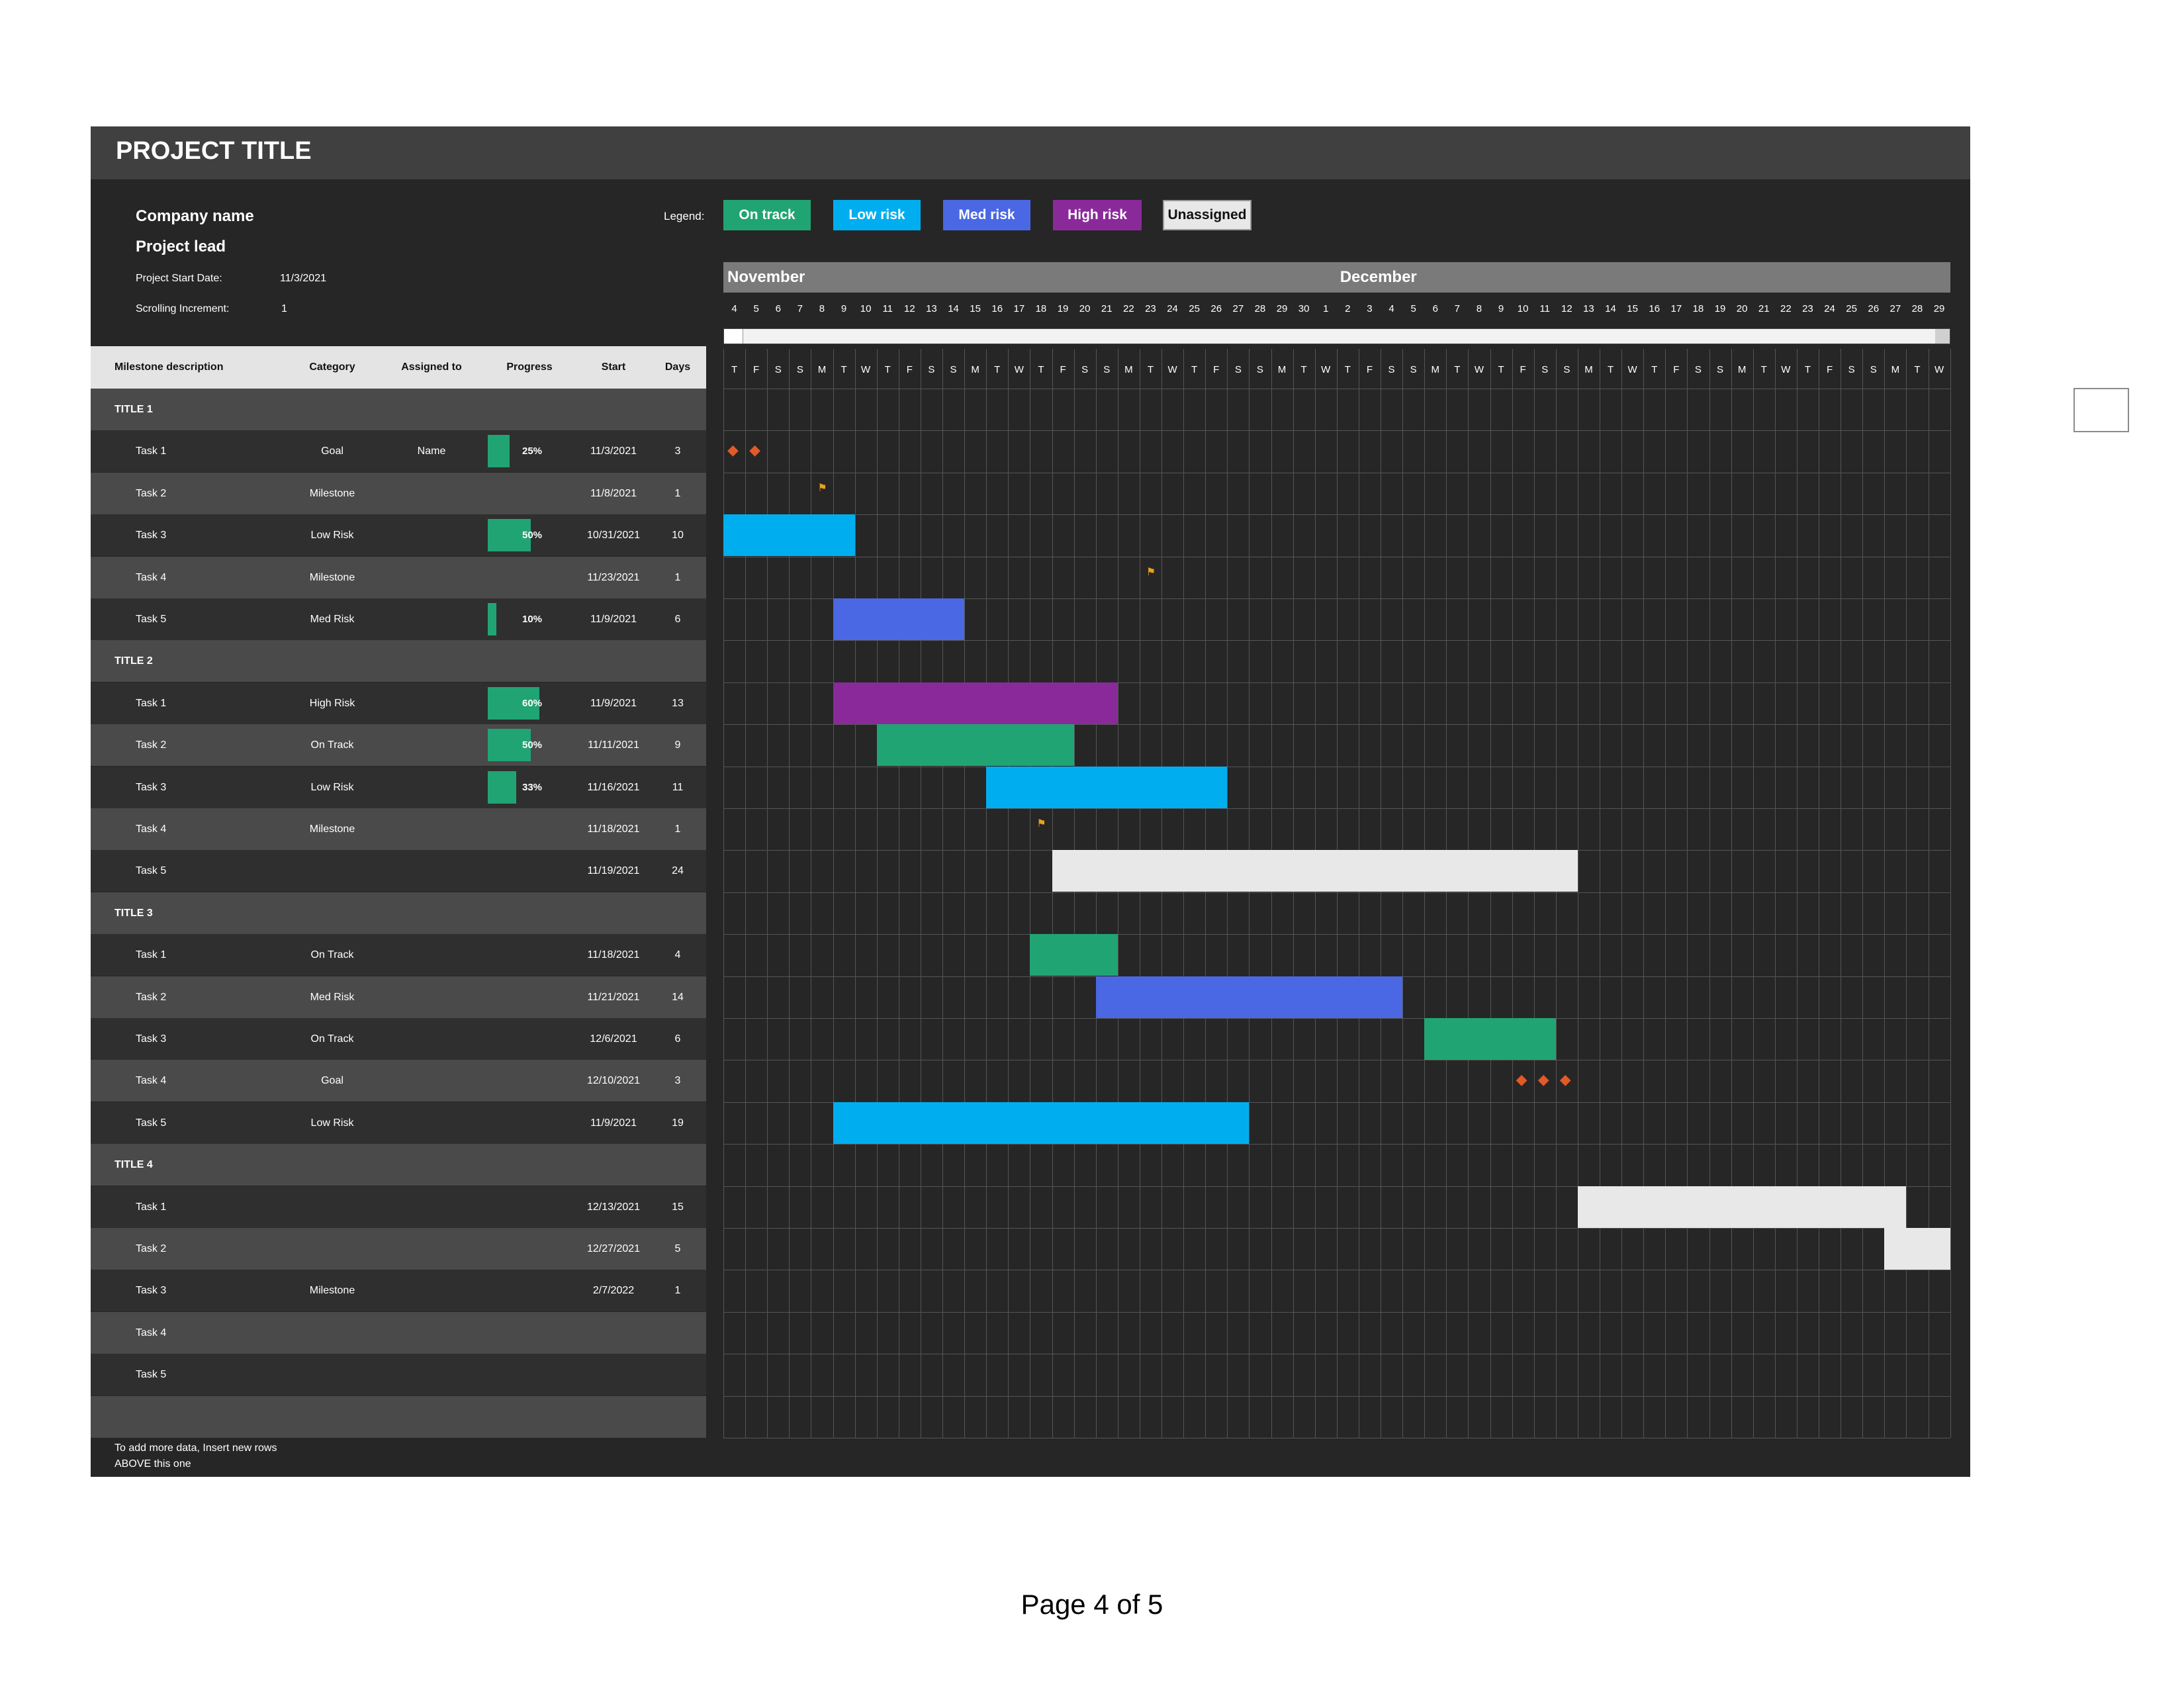 The height and width of the screenshot is (1688, 2184). I want to click on day-number: 8, so click(822, 308).